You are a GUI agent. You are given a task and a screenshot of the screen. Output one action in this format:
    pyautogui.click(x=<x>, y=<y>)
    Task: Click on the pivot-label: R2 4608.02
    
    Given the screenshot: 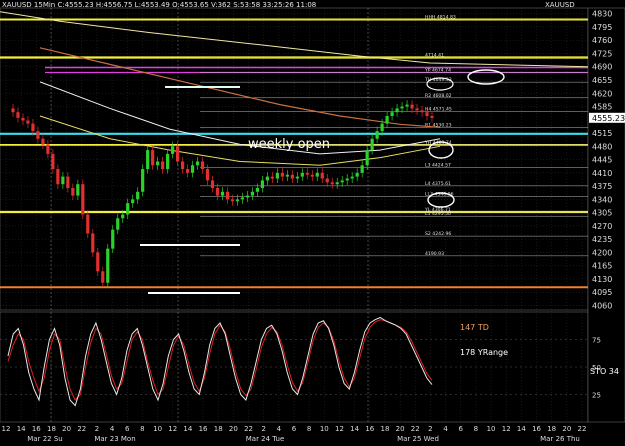 What is the action you would take?
    pyautogui.click(x=438, y=96)
    